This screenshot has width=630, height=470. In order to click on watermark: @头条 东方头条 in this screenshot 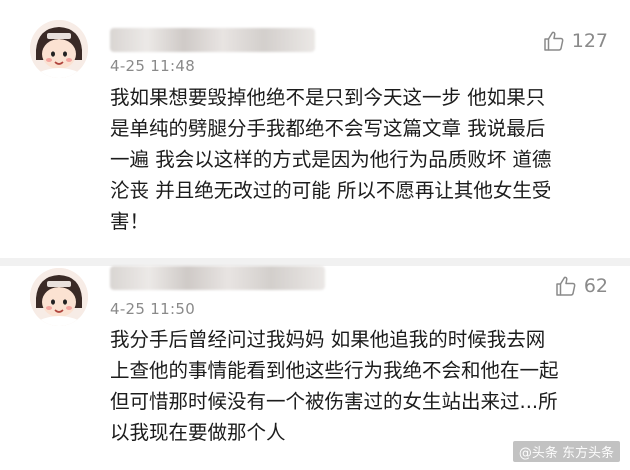, I will do `click(566, 451)`.